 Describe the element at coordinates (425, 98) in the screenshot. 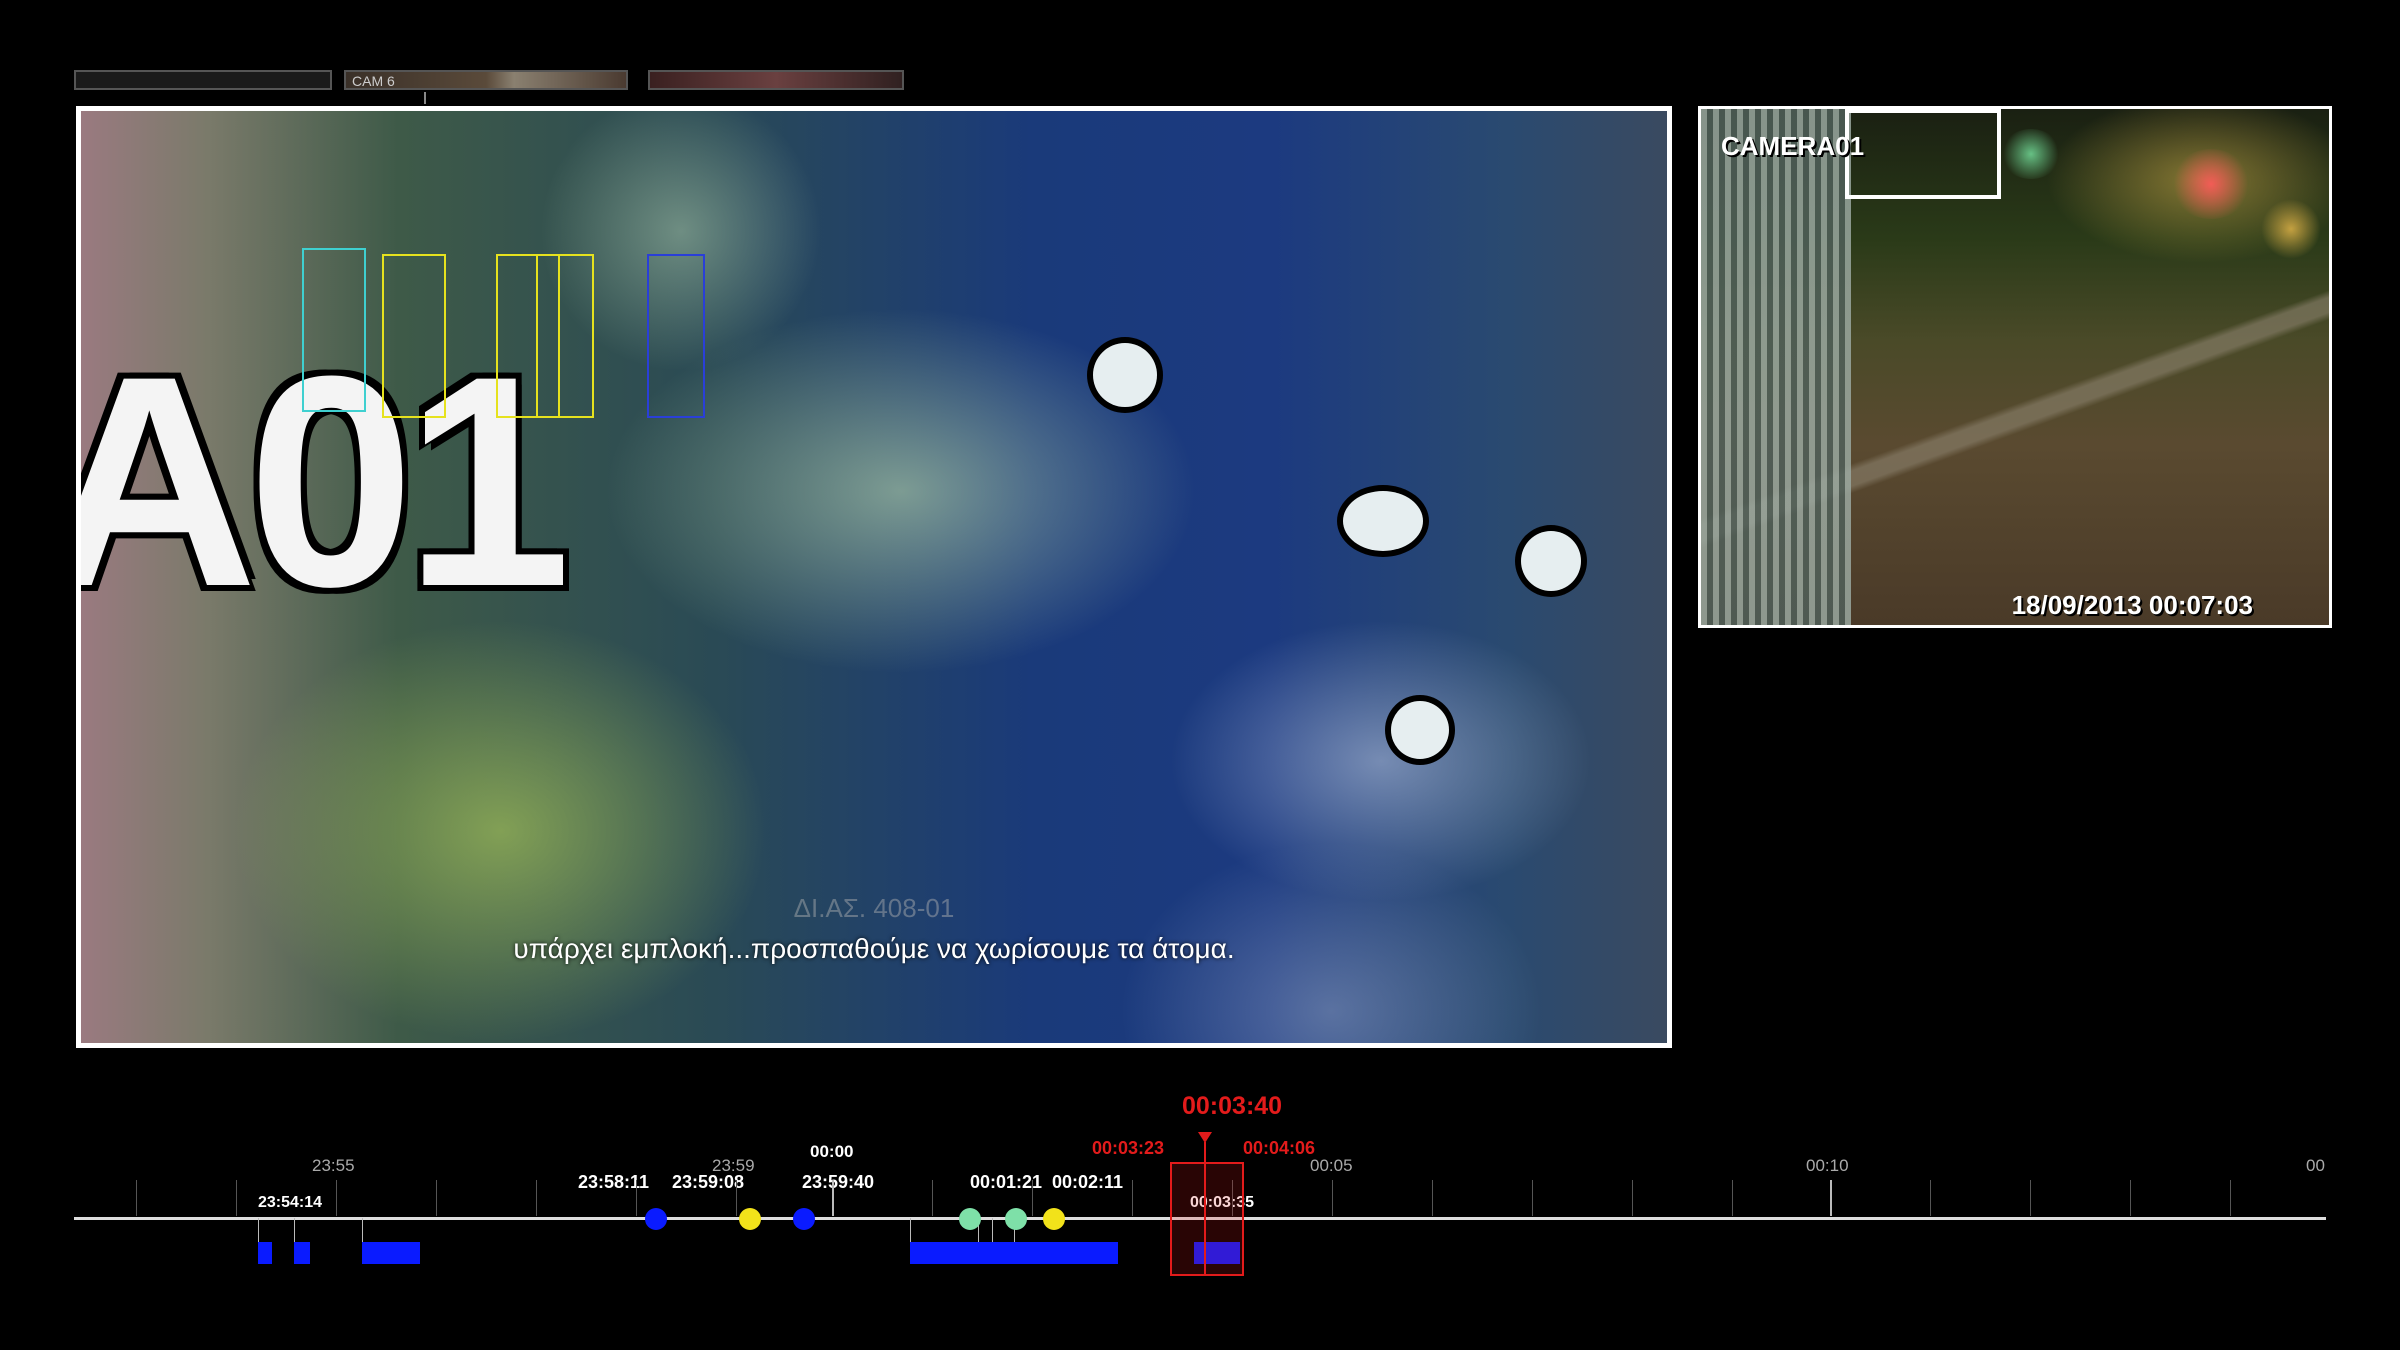

I see `thumbnail-strip-marker` at that location.